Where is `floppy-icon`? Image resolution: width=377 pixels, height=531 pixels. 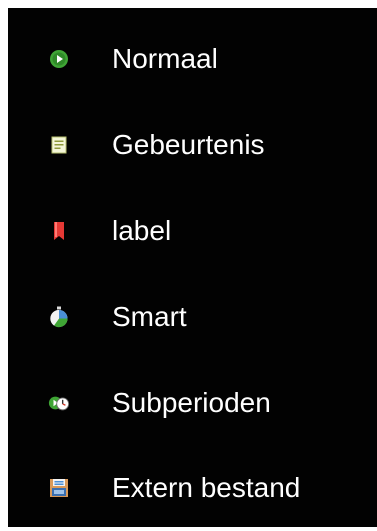
floppy-icon is located at coordinates (59, 488).